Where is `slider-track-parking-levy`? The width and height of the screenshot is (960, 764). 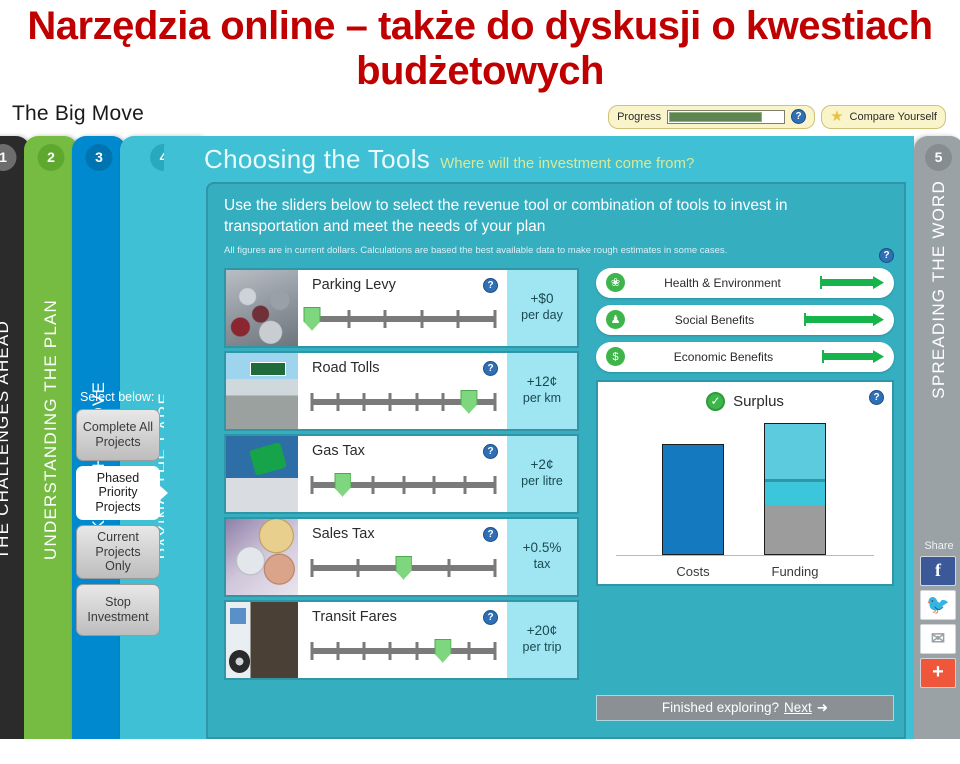
slider-track-parking-levy is located at coordinates (400, 318).